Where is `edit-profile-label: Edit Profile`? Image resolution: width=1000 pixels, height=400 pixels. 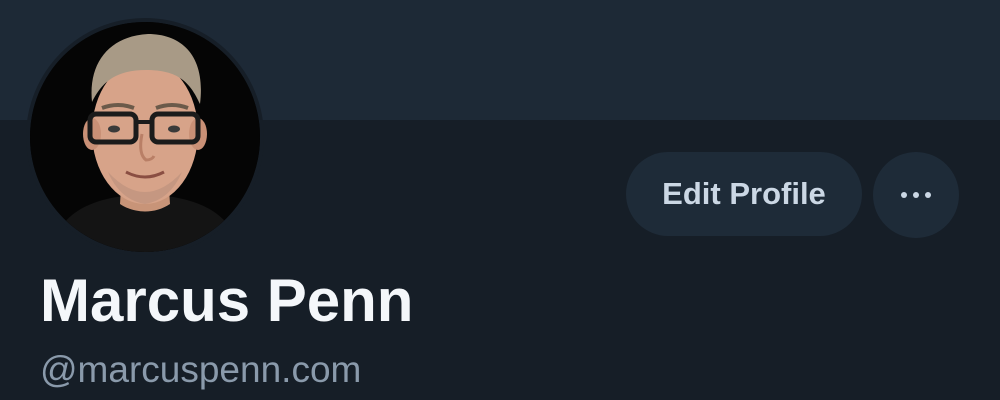 edit-profile-label: Edit Profile is located at coordinates (744, 193).